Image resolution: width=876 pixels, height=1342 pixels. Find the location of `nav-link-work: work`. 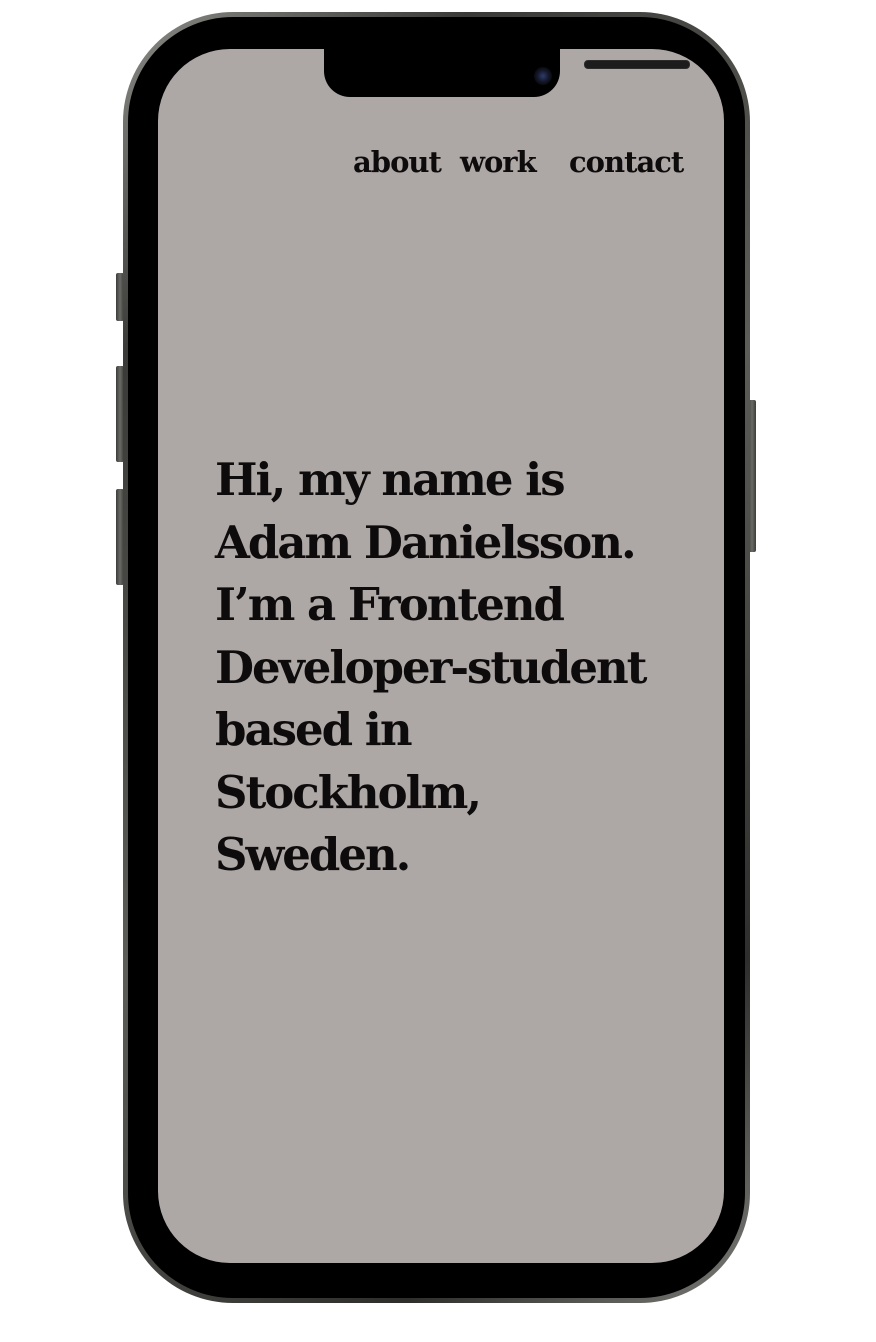

nav-link-work: work is located at coordinates (498, 162).